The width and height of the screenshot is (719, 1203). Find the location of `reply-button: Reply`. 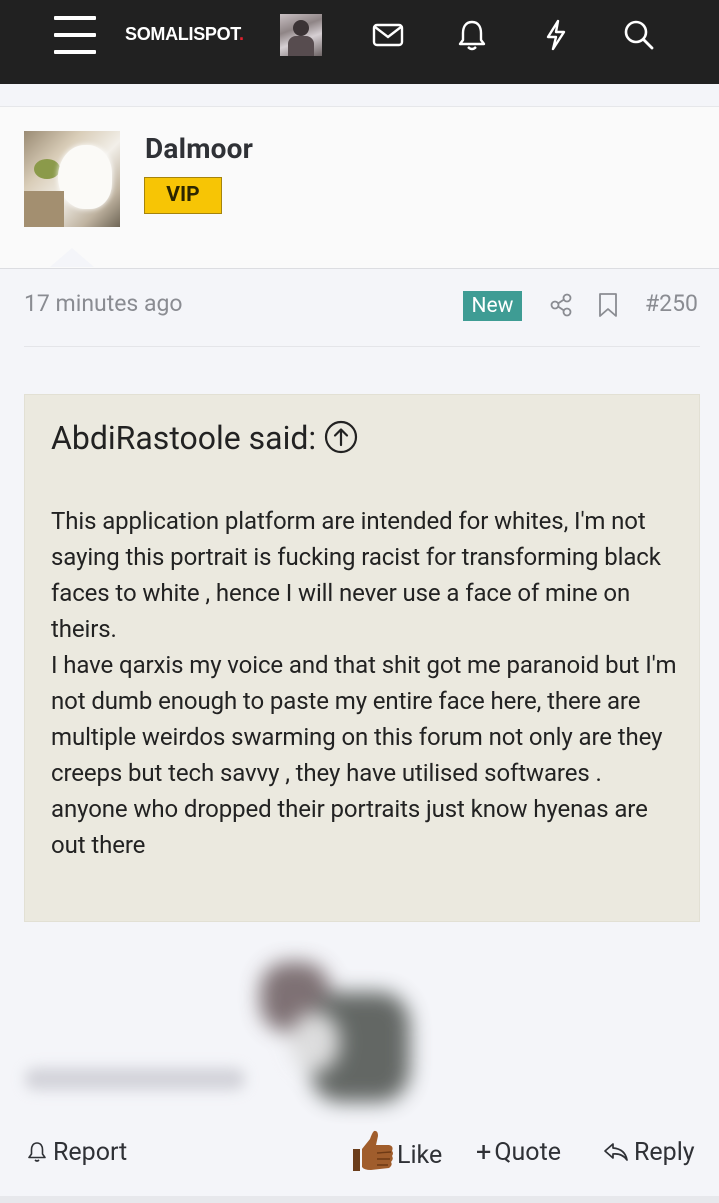

reply-button: Reply is located at coordinates (648, 1152).